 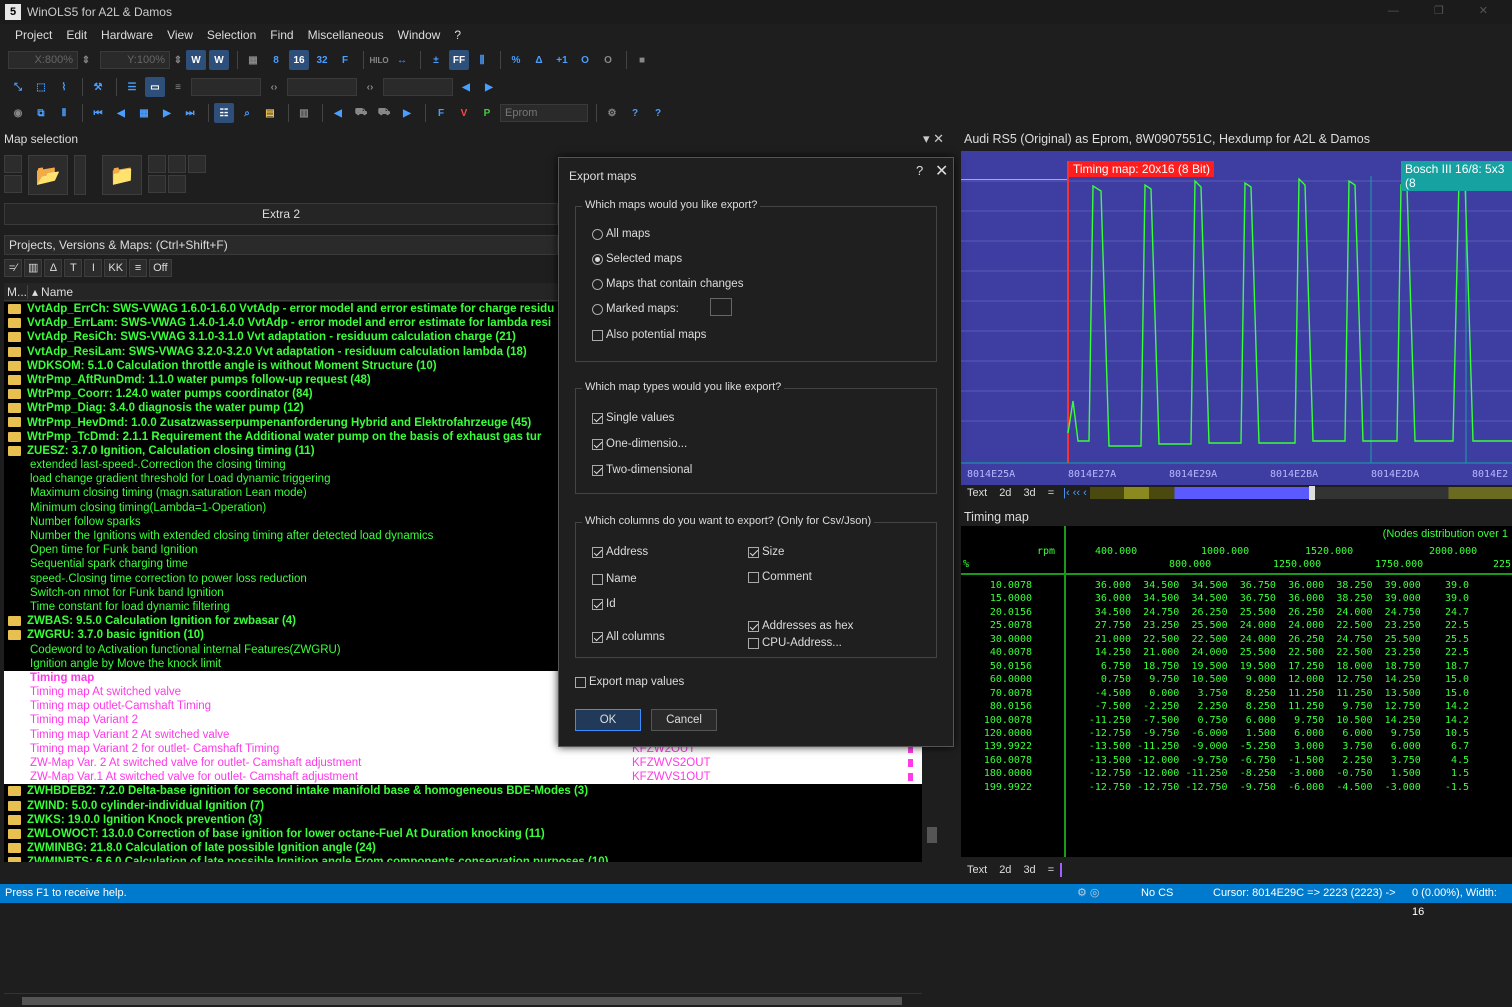 What do you see at coordinates (419, 35) in the screenshot?
I see `menu-window: Window` at bounding box center [419, 35].